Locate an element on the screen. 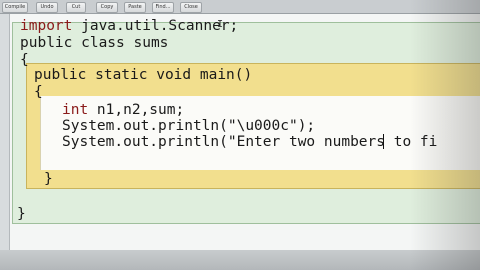  compile-button: Compile is located at coordinates (15, 7).